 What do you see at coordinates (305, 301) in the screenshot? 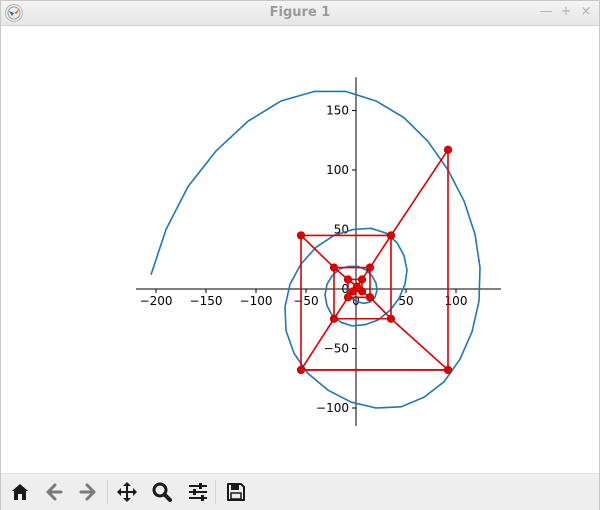
I see `x-tick-label: −50` at bounding box center [305, 301].